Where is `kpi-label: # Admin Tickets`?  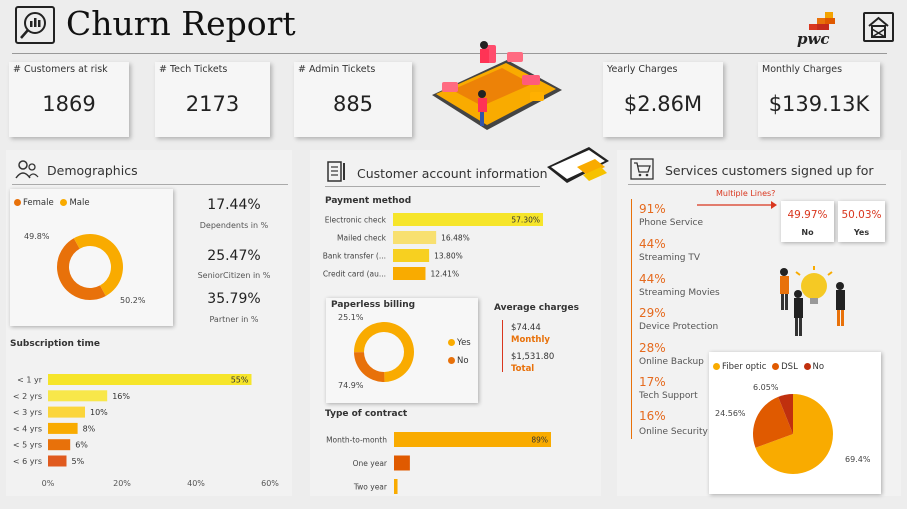 kpi-label: # Admin Tickets is located at coordinates (337, 69).